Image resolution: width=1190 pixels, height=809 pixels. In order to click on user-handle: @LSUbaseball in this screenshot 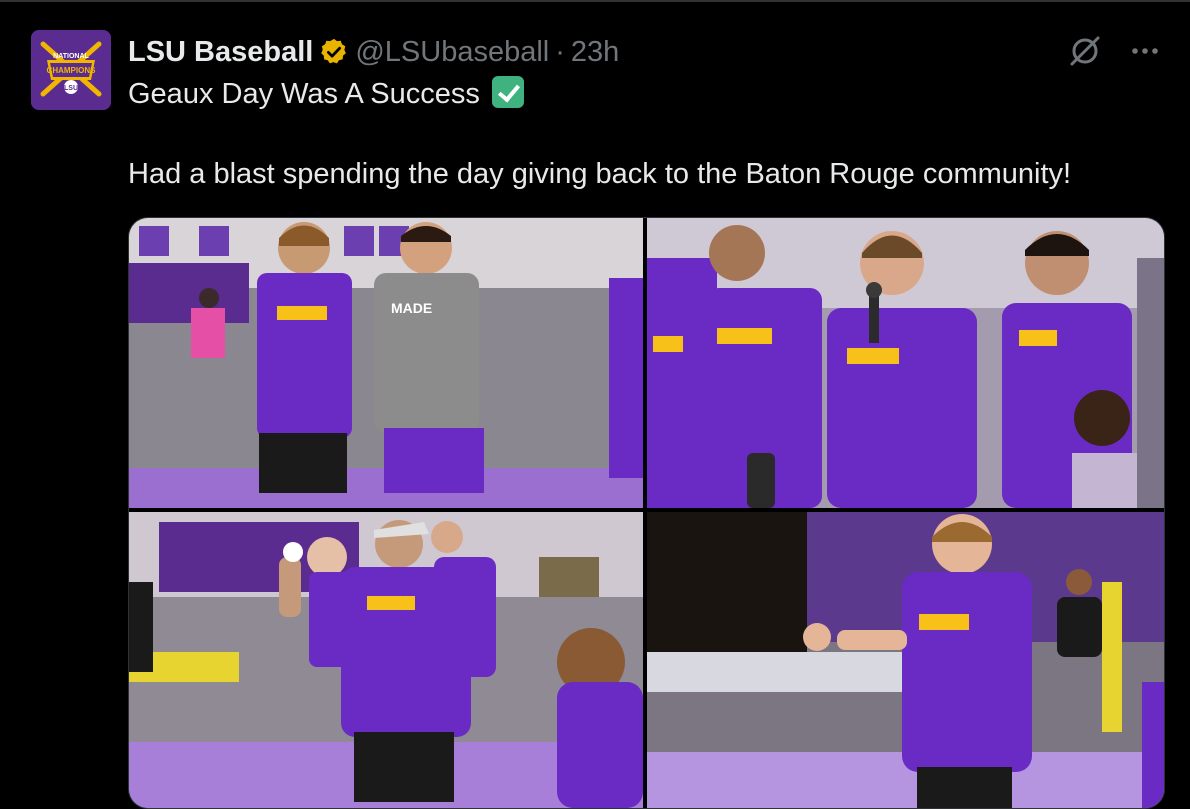, I will do `click(452, 52)`.